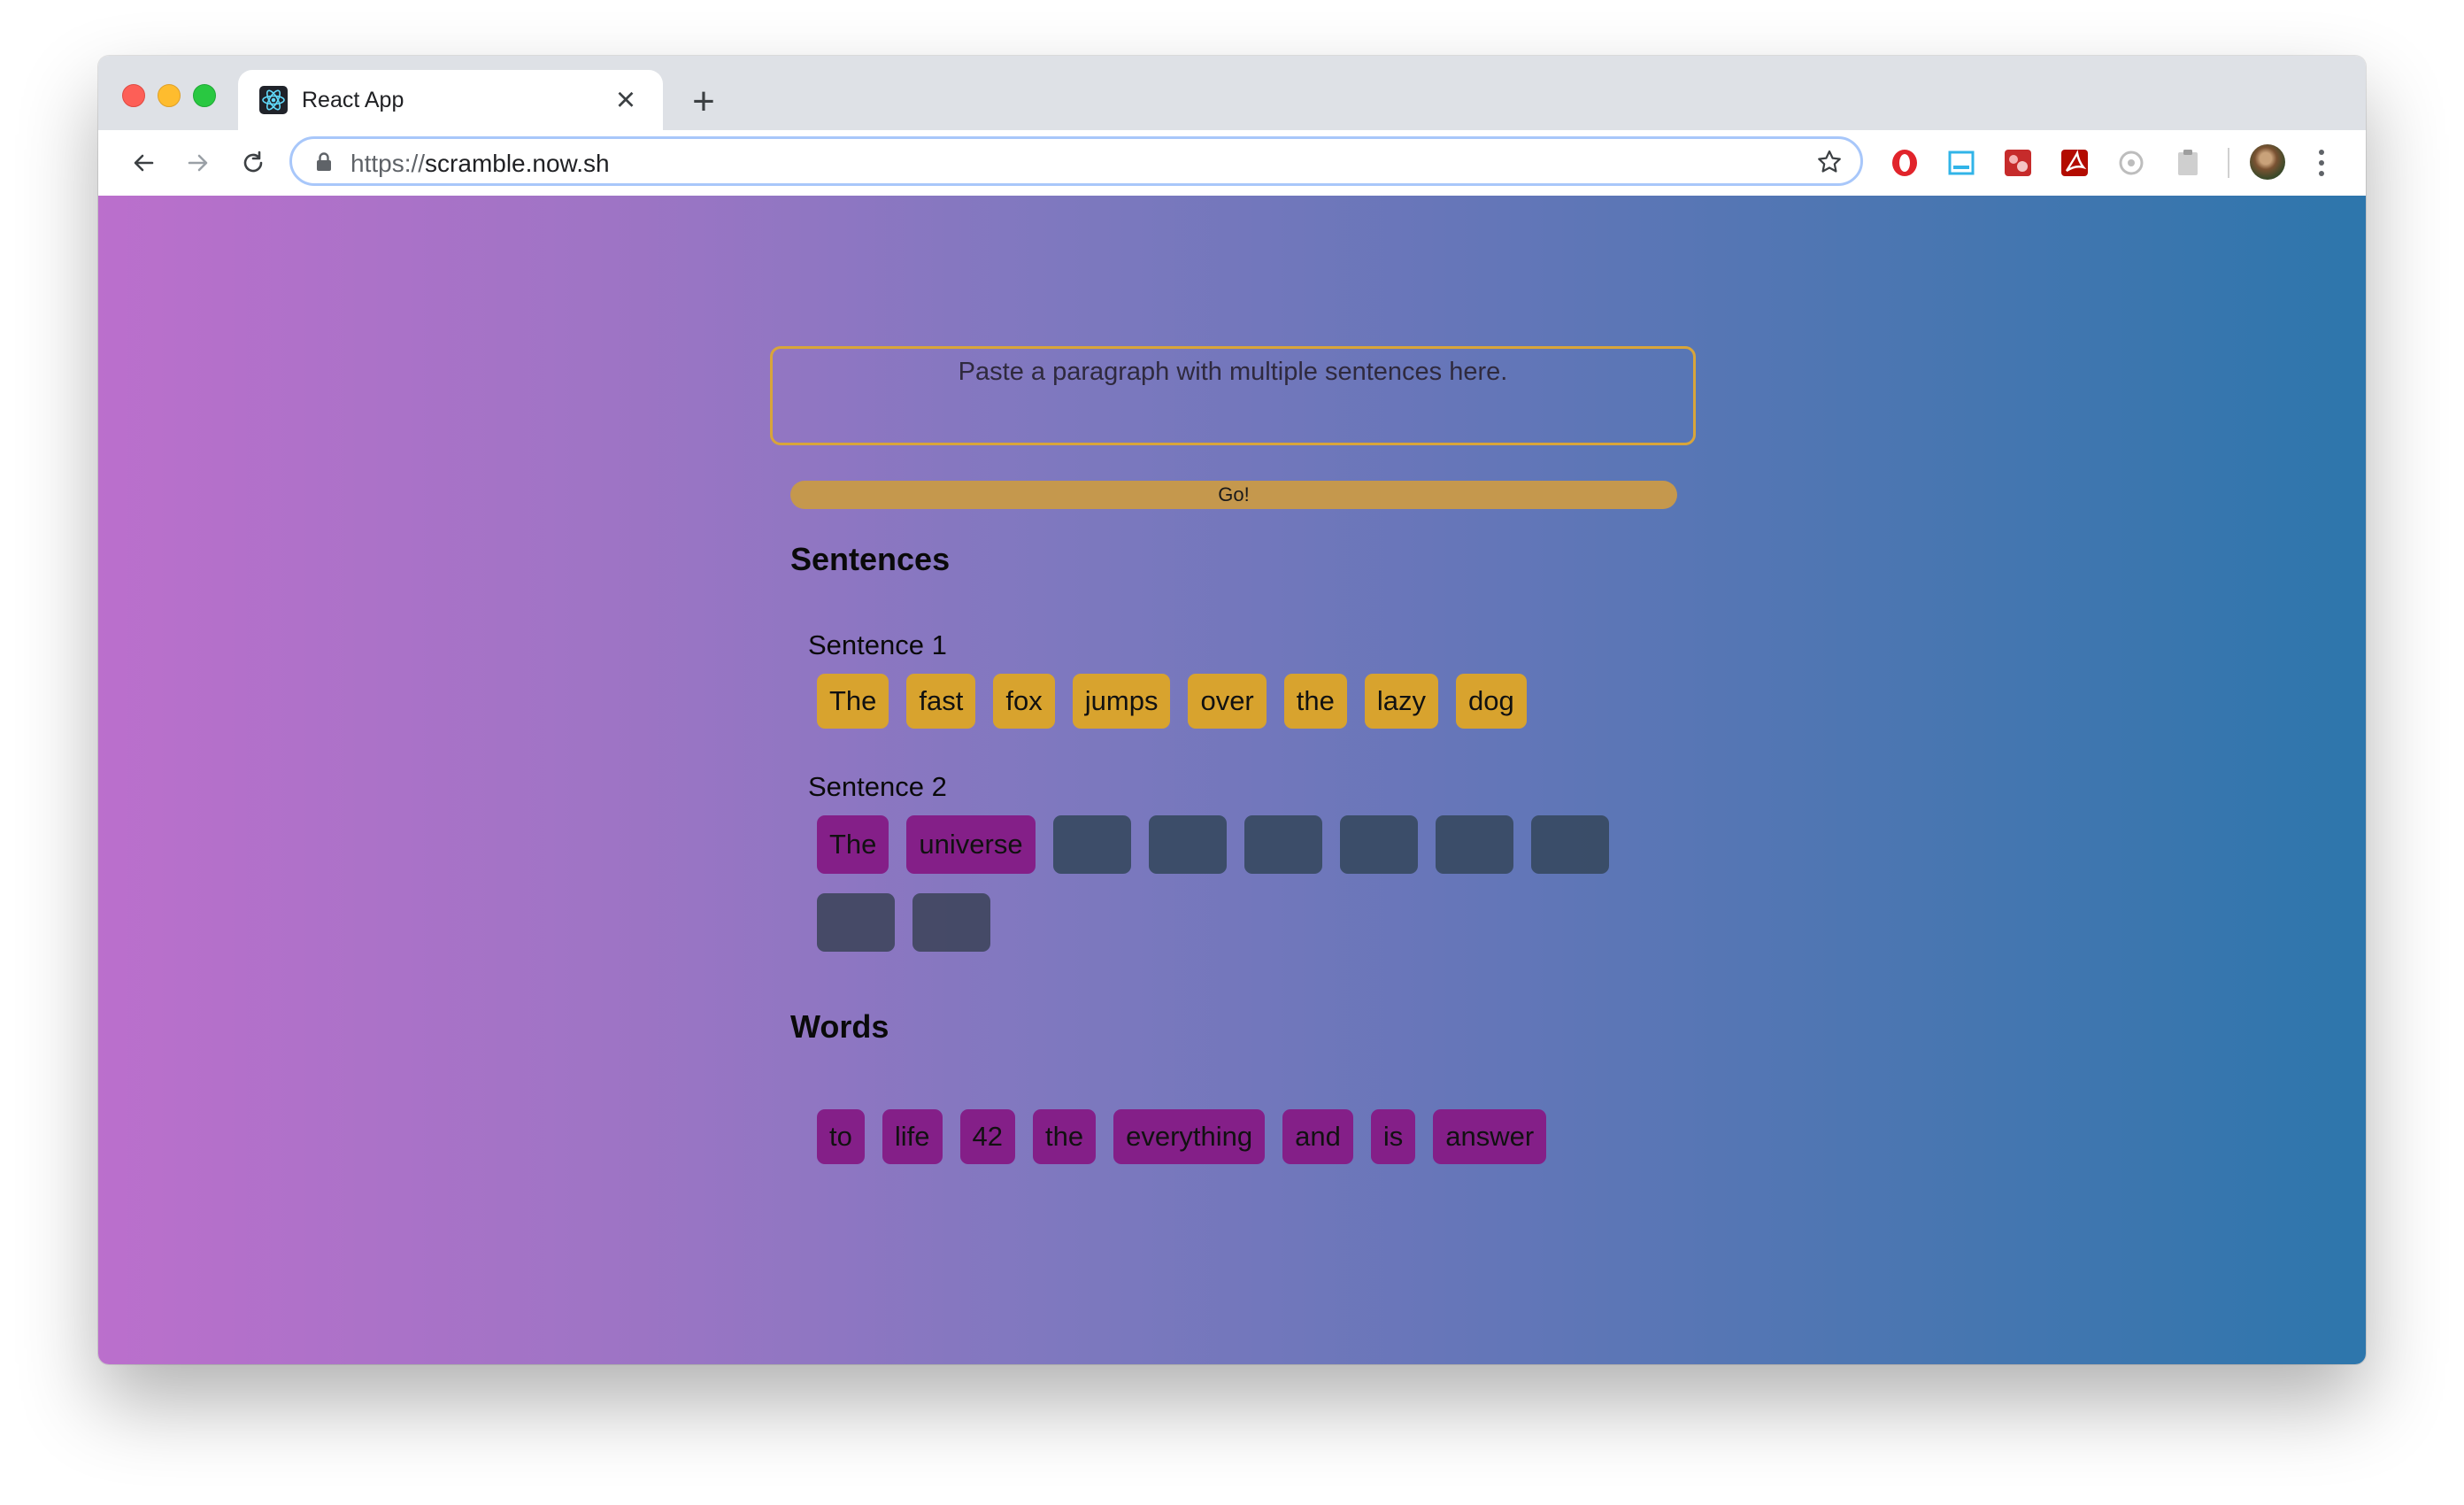  What do you see at coordinates (2131, 163) in the screenshot?
I see `gear-extension-icon` at bounding box center [2131, 163].